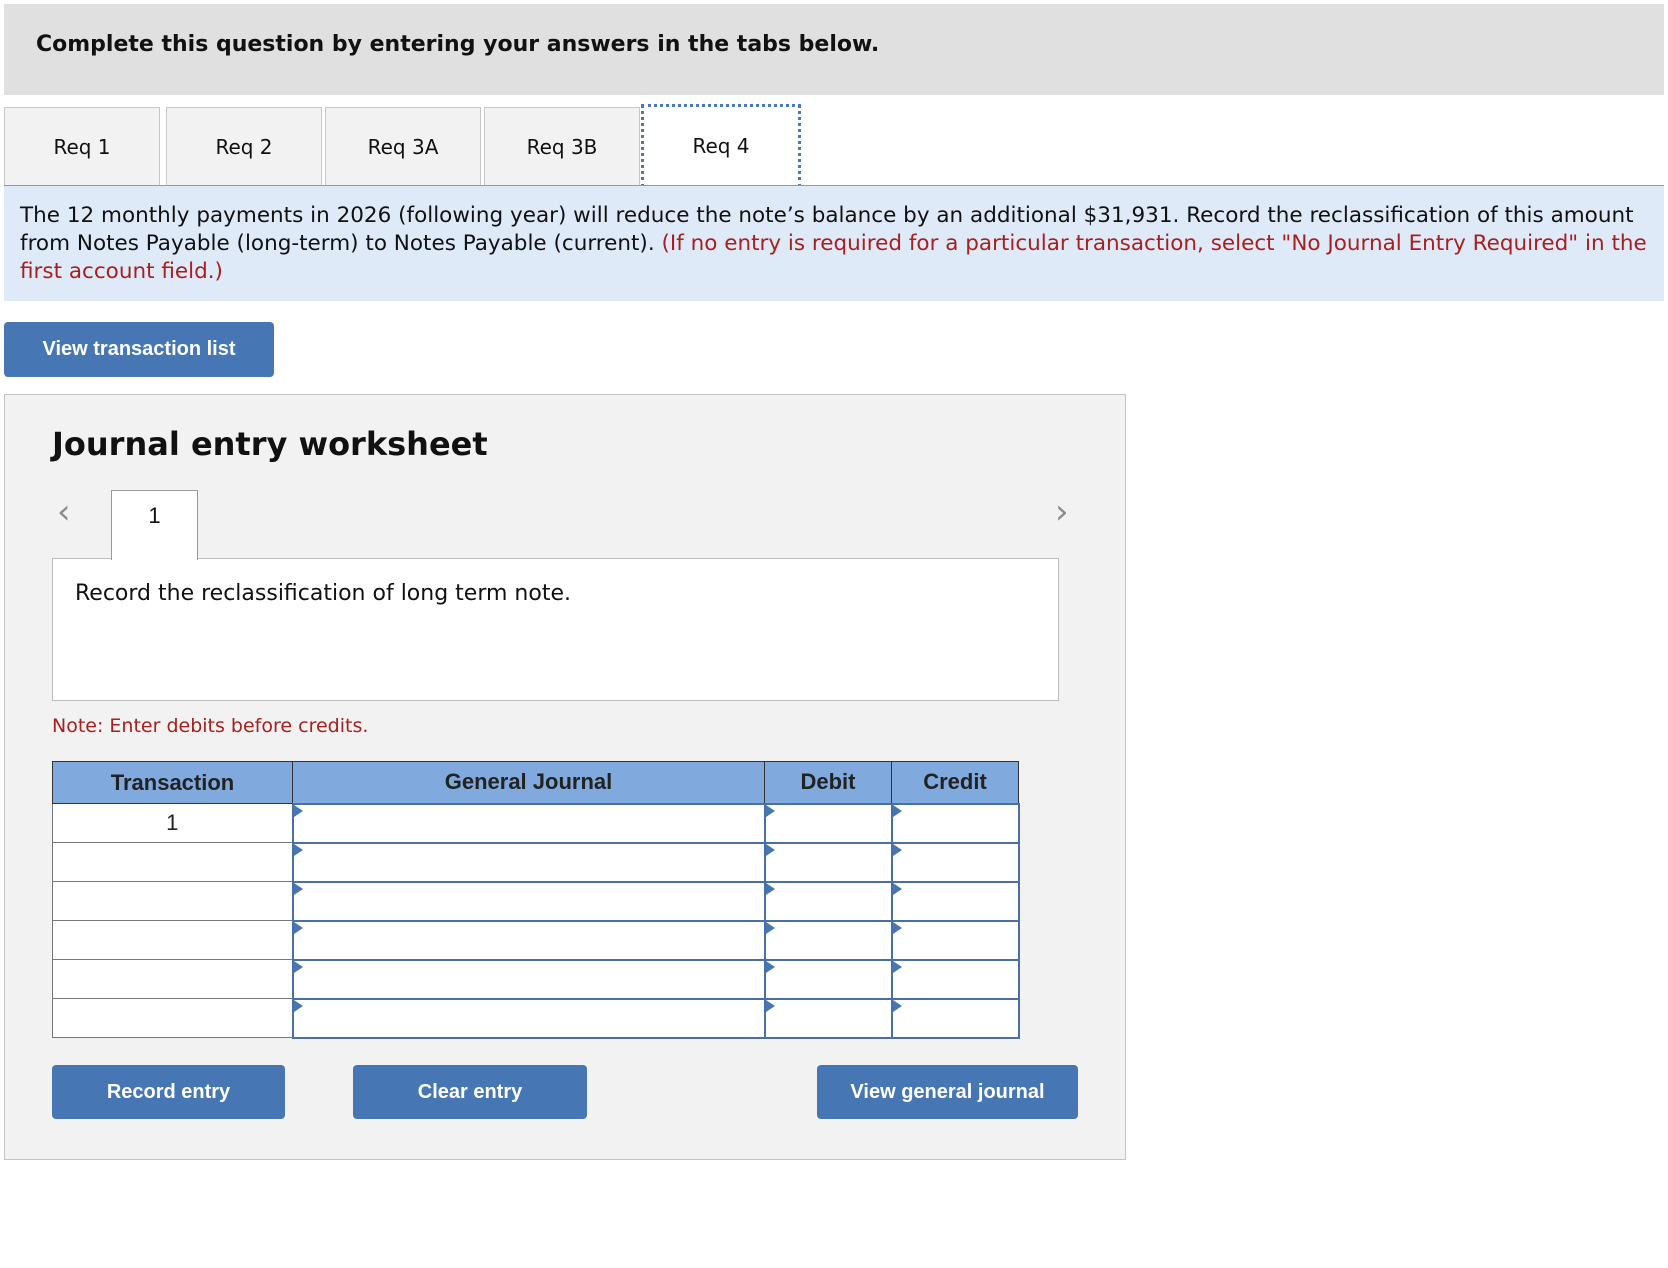 Image resolution: width=1668 pixels, height=1268 pixels. What do you see at coordinates (172, 823) in the screenshot?
I see `transaction-cell: 1` at bounding box center [172, 823].